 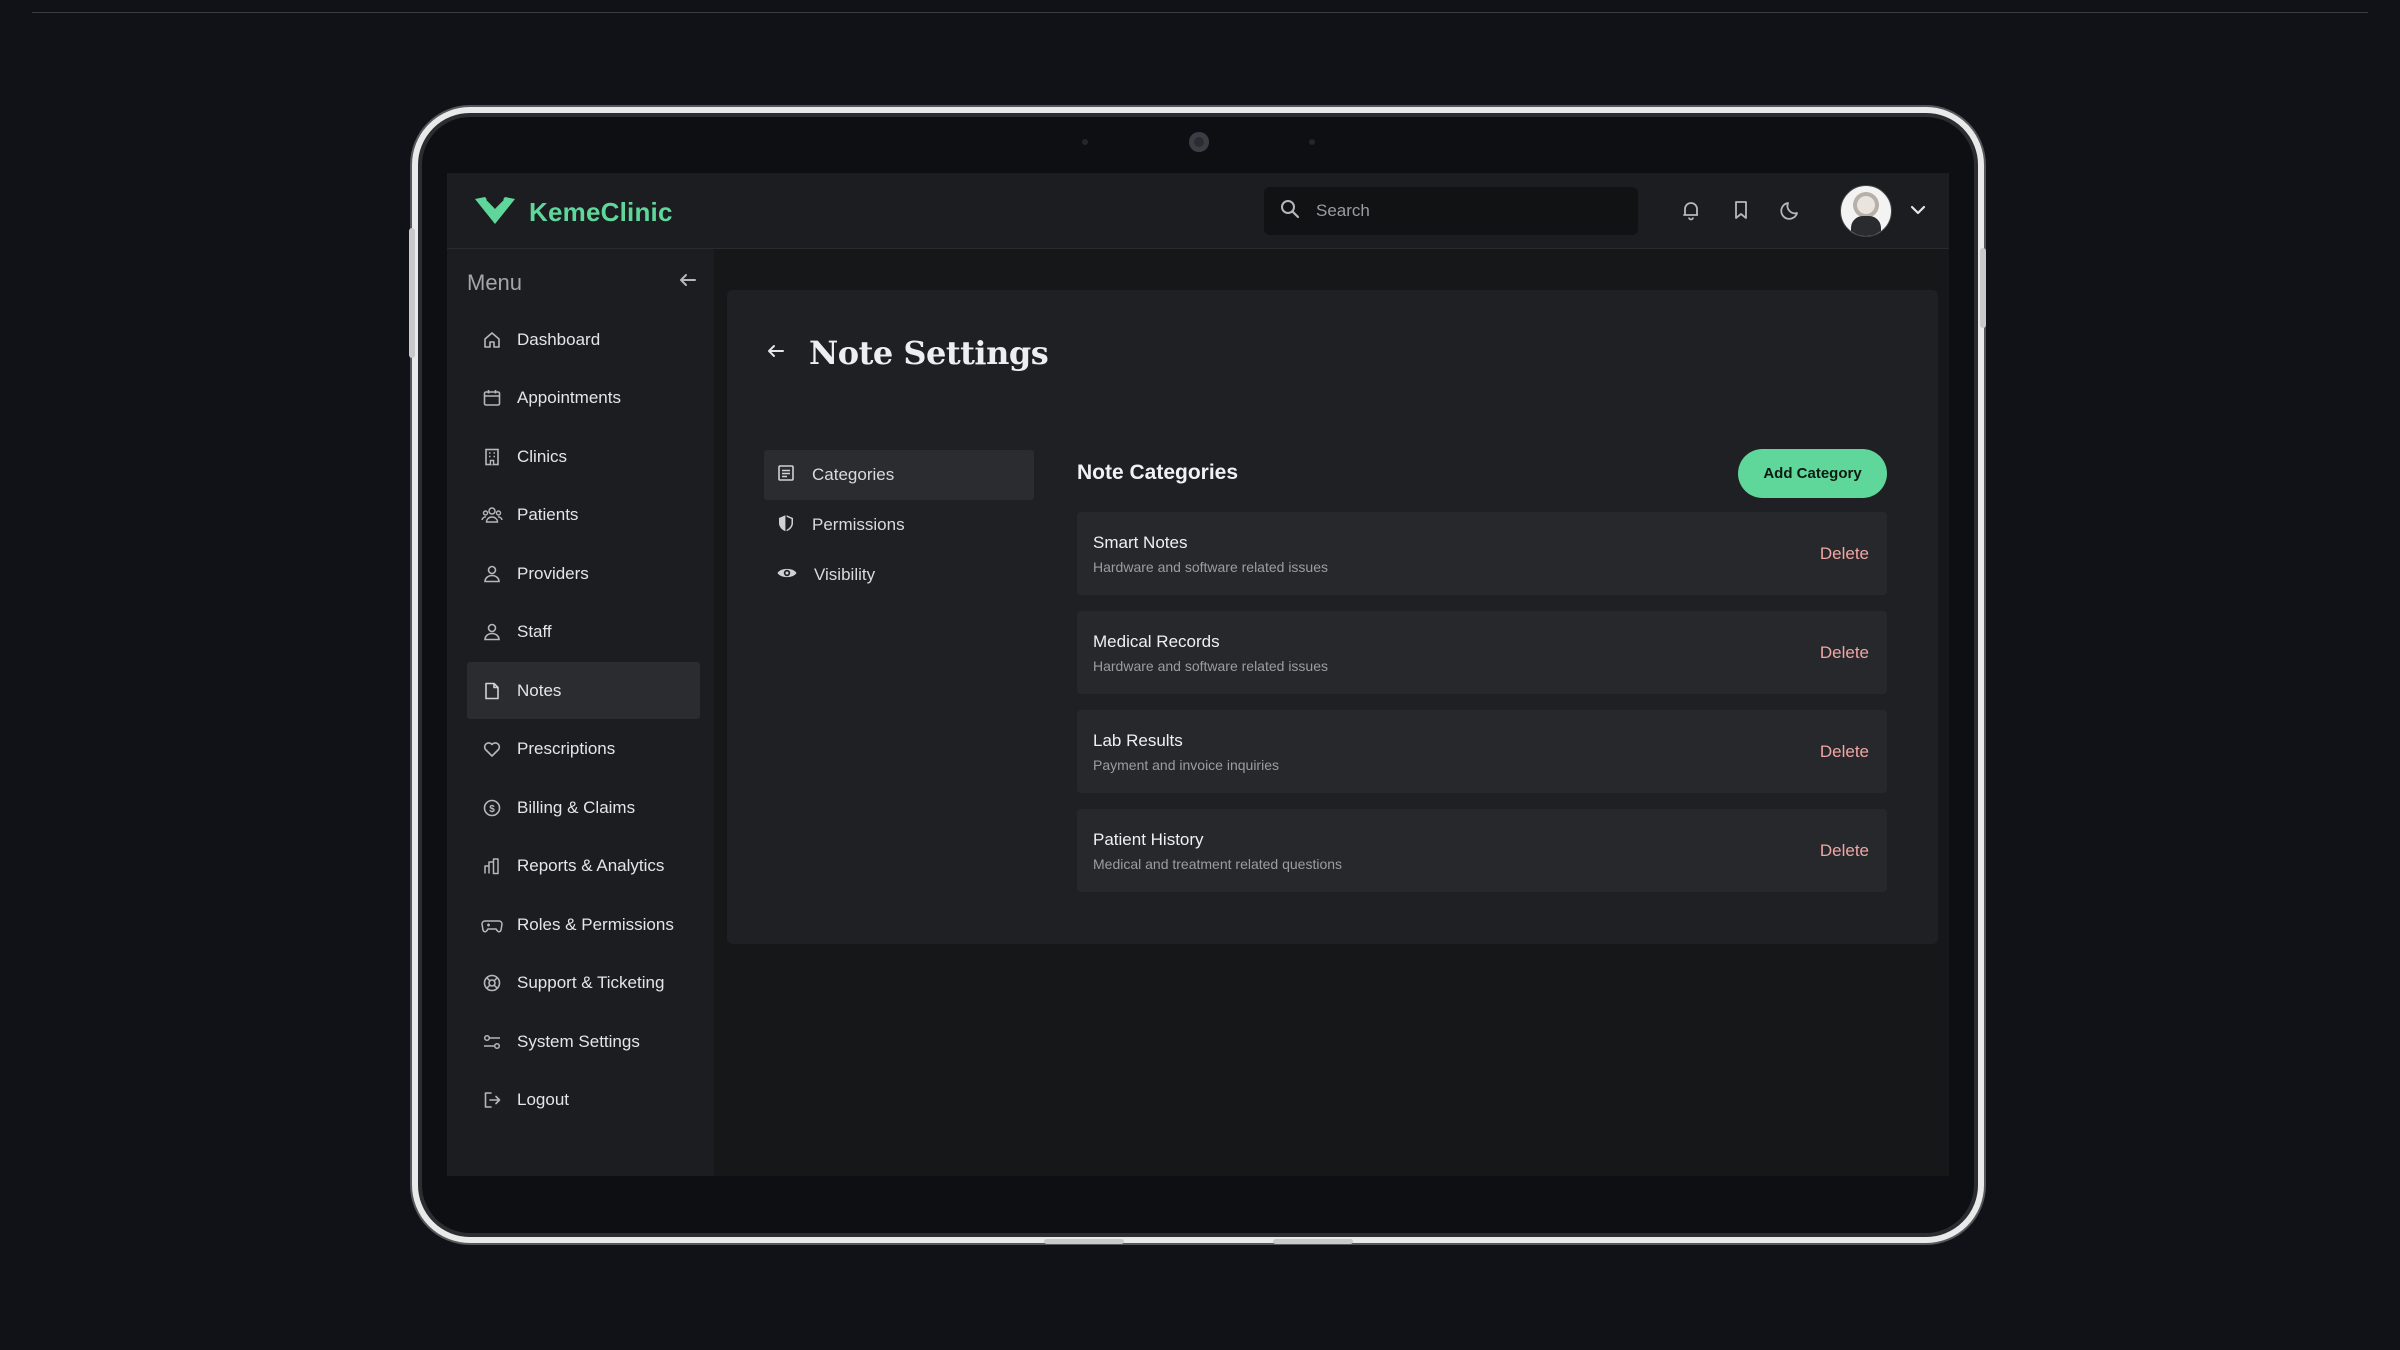 I want to click on kemeclinic-logo-icon, so click(x=495, y=212).